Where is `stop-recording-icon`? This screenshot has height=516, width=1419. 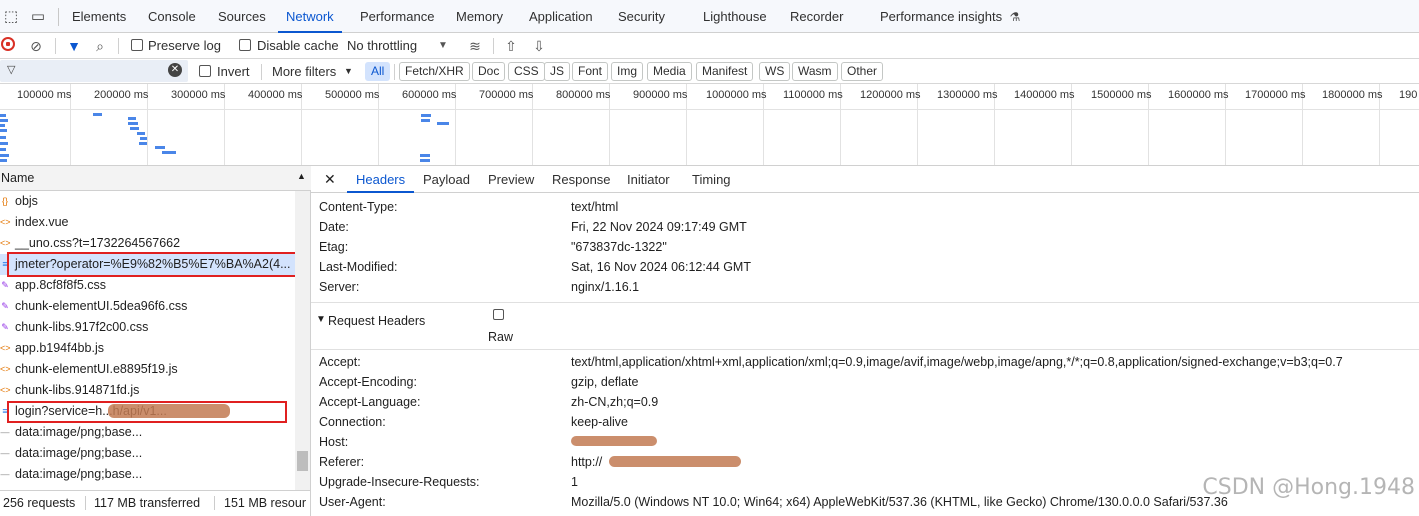
stop-recording-icon is located at coordinates (8, 44).